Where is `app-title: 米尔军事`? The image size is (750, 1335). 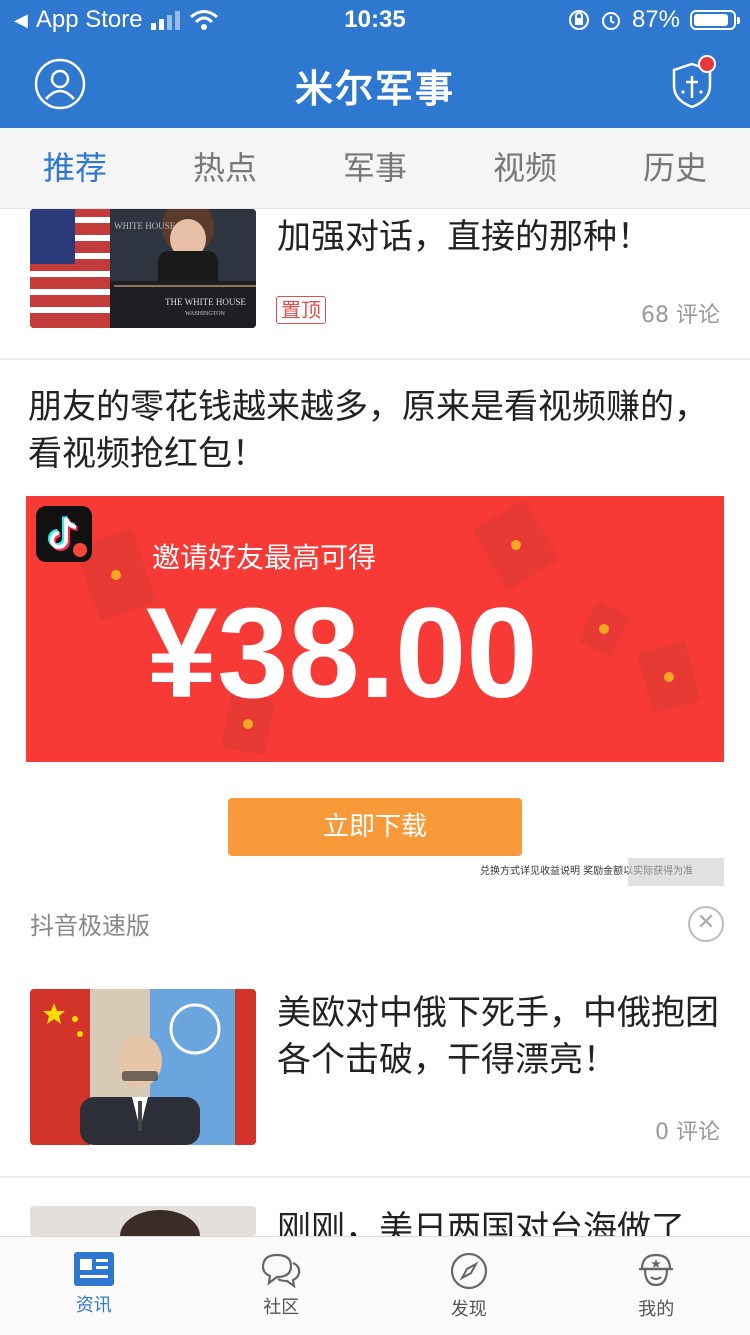 app-title: 米尔军事 is located at coordinates (375, 85).